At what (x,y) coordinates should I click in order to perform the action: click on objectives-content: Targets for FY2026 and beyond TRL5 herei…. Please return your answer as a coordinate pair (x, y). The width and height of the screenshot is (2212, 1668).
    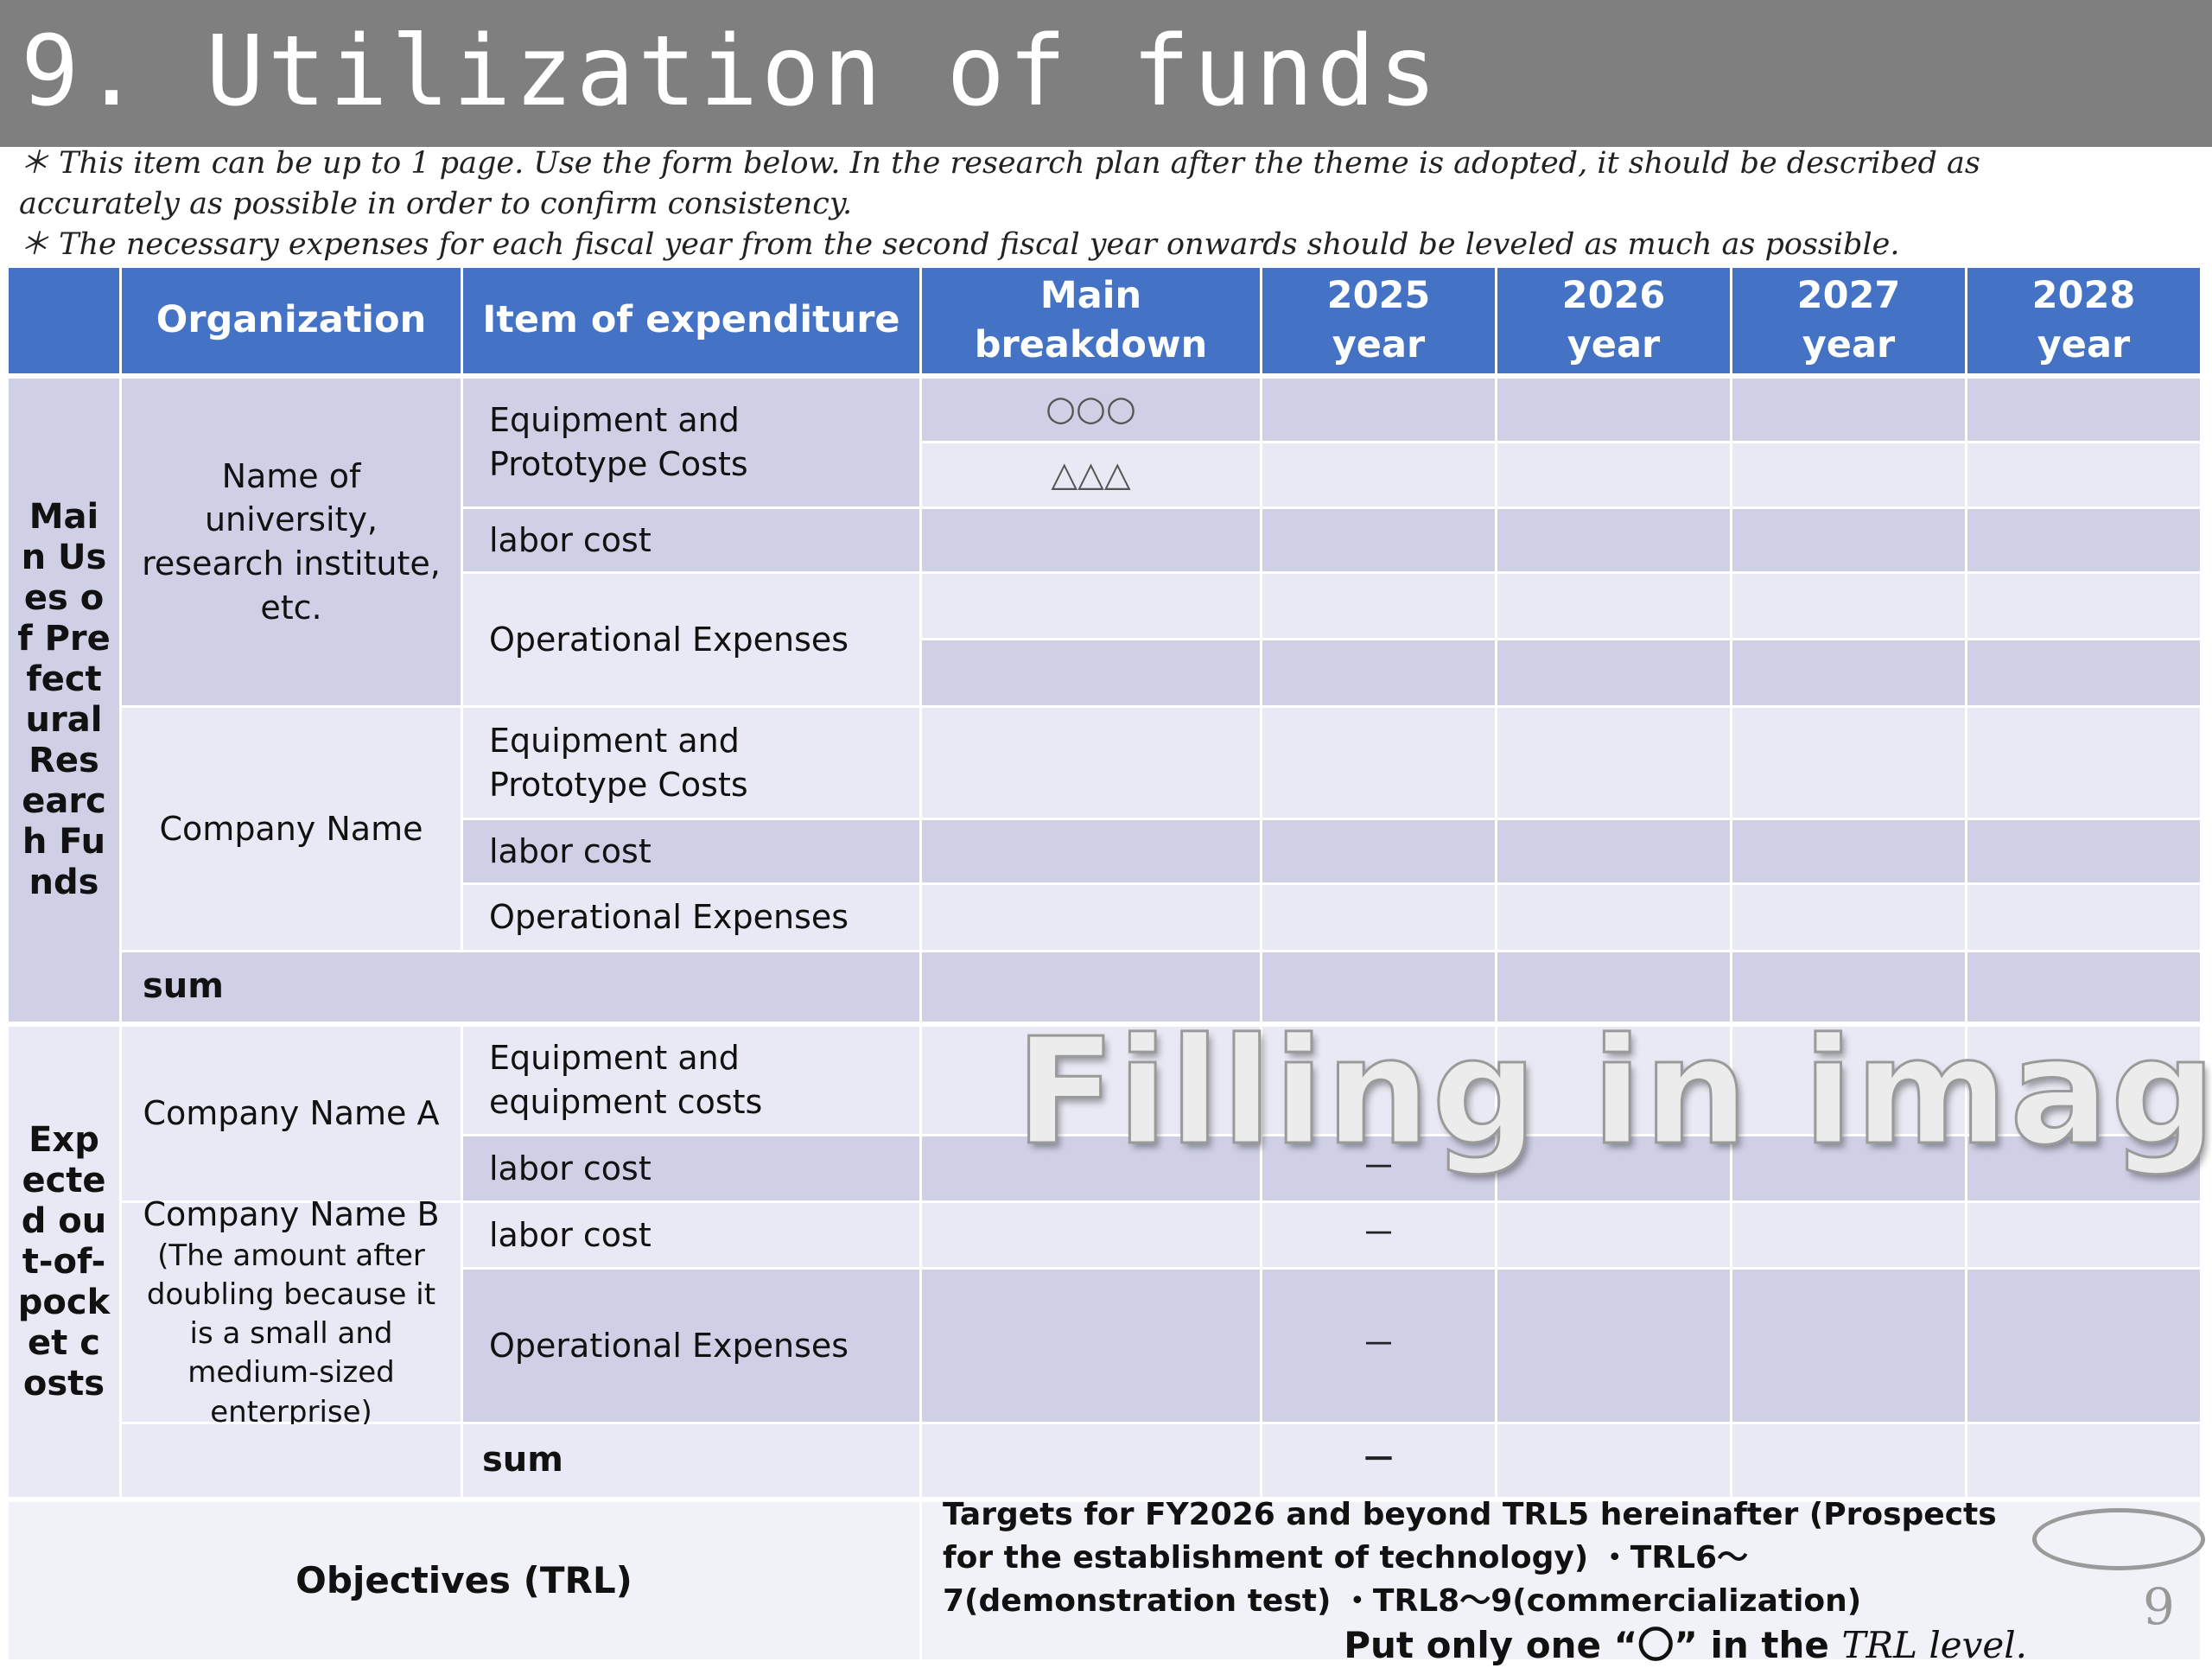
    Looking at the image, I should click on (1561, 1581).